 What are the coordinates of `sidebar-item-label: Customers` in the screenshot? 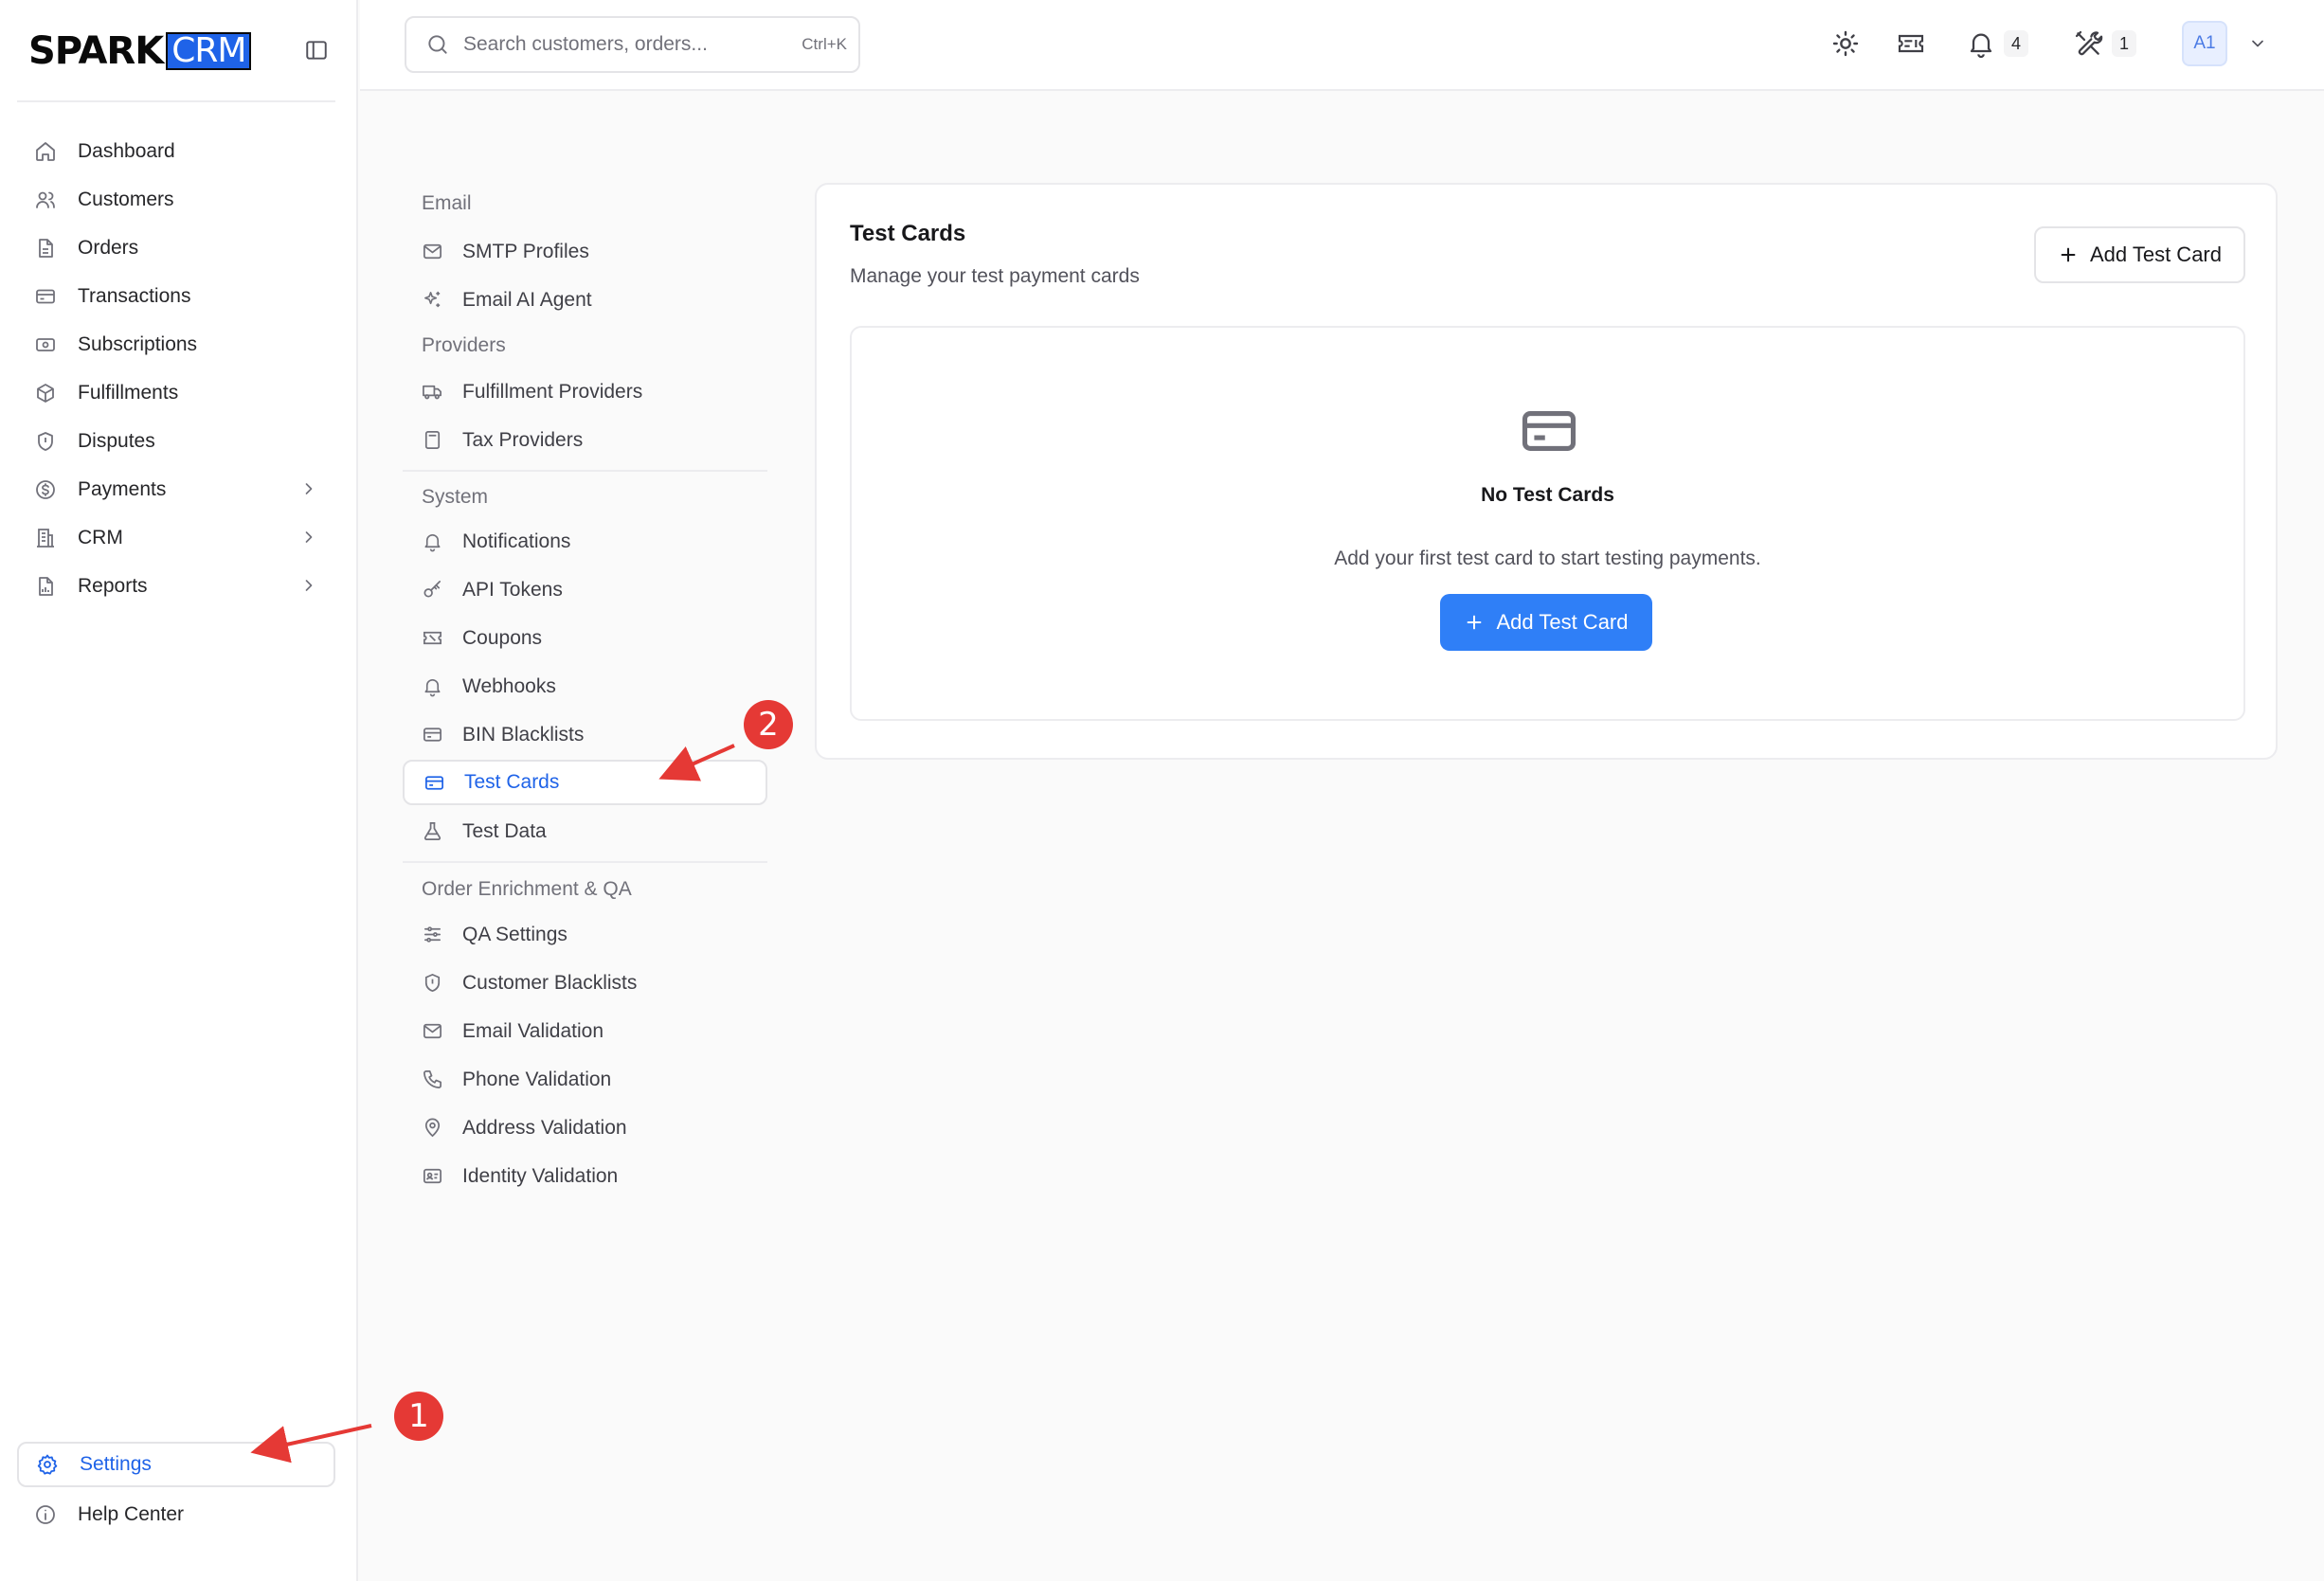 It's located at (126, 199).